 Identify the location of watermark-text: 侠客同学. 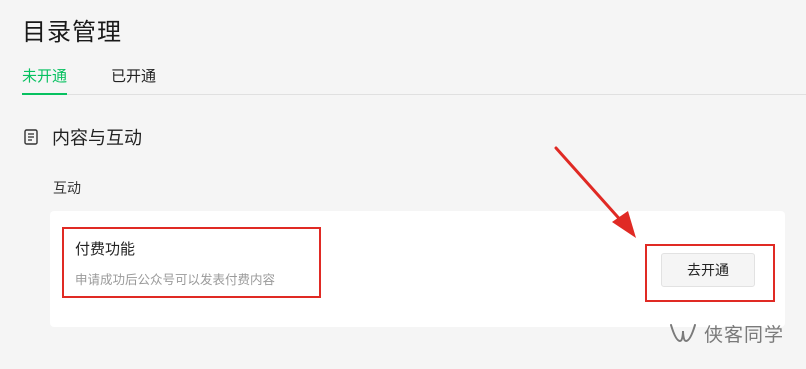
(744, 335).